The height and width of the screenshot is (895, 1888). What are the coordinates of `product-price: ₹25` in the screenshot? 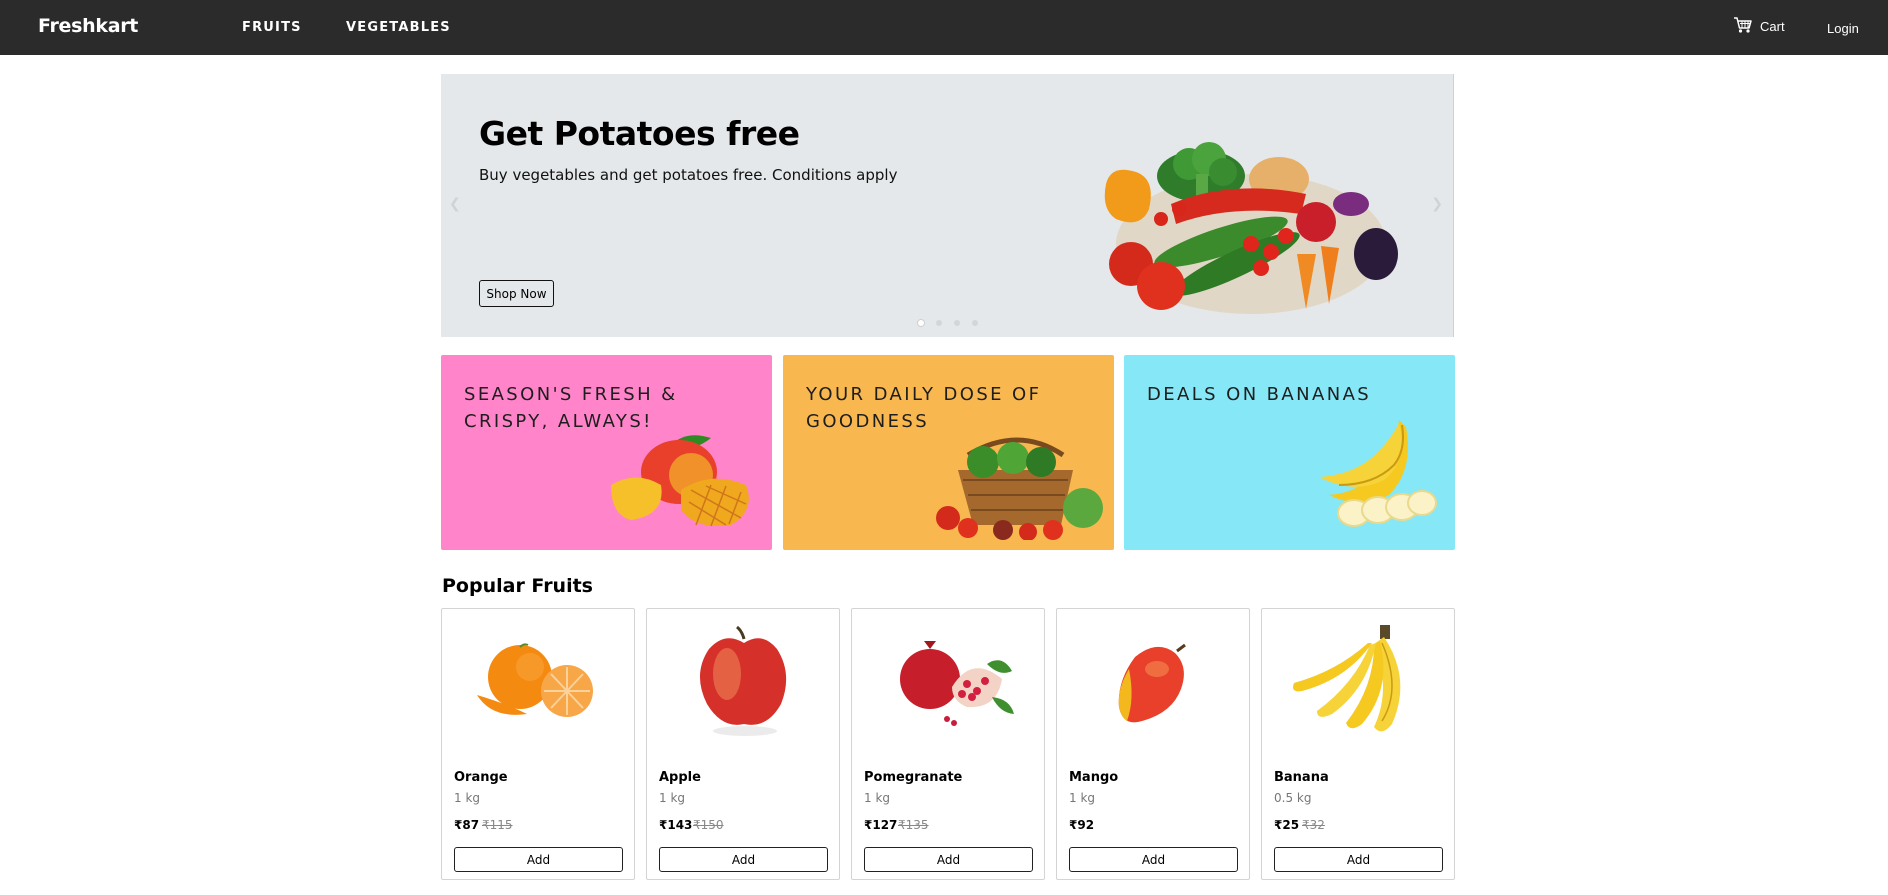 It's located at (1287, 825).